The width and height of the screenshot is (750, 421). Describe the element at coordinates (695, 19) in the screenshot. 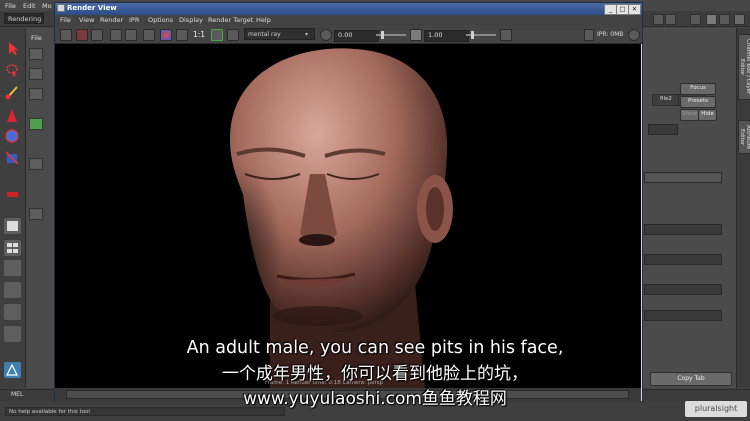

I see `layout-icon` at that location.